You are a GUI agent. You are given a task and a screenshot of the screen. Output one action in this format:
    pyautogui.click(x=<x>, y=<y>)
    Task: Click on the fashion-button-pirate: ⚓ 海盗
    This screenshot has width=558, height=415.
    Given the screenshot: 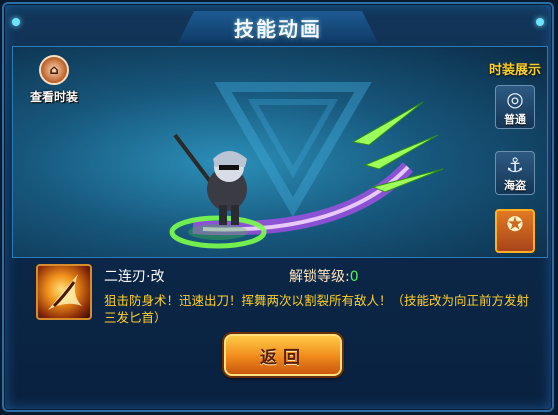 What is the action you would take?
    pyautogui.click(x=515, y=173)
    